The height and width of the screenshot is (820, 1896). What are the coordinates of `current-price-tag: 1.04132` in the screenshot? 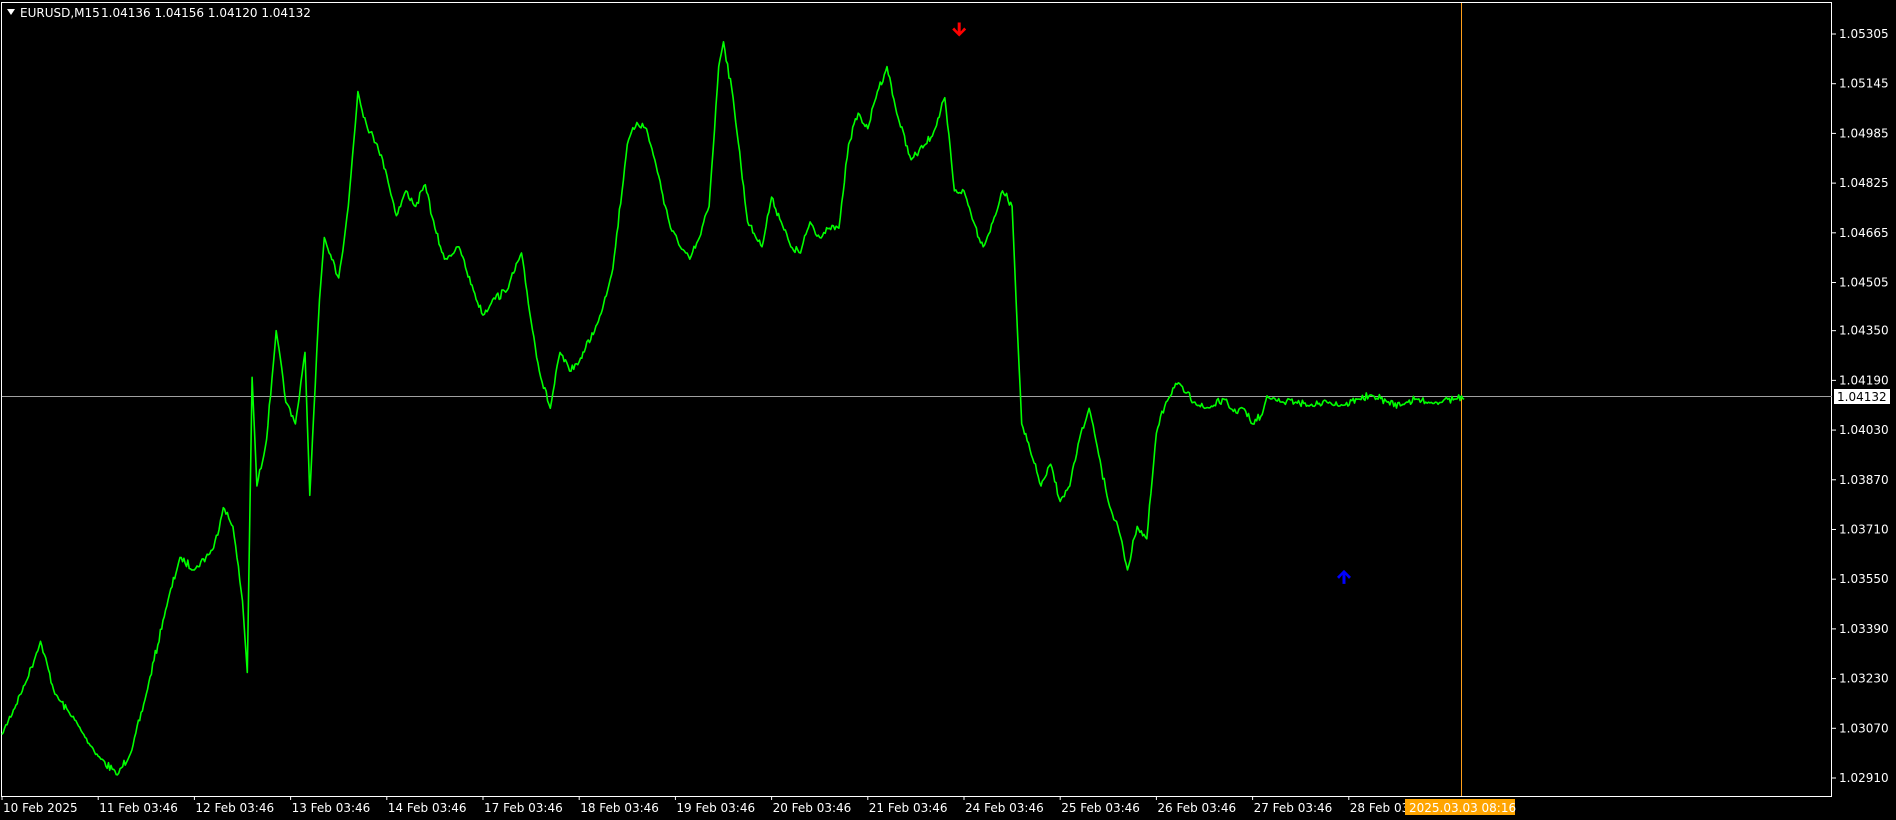 It's located at (1862, 396).